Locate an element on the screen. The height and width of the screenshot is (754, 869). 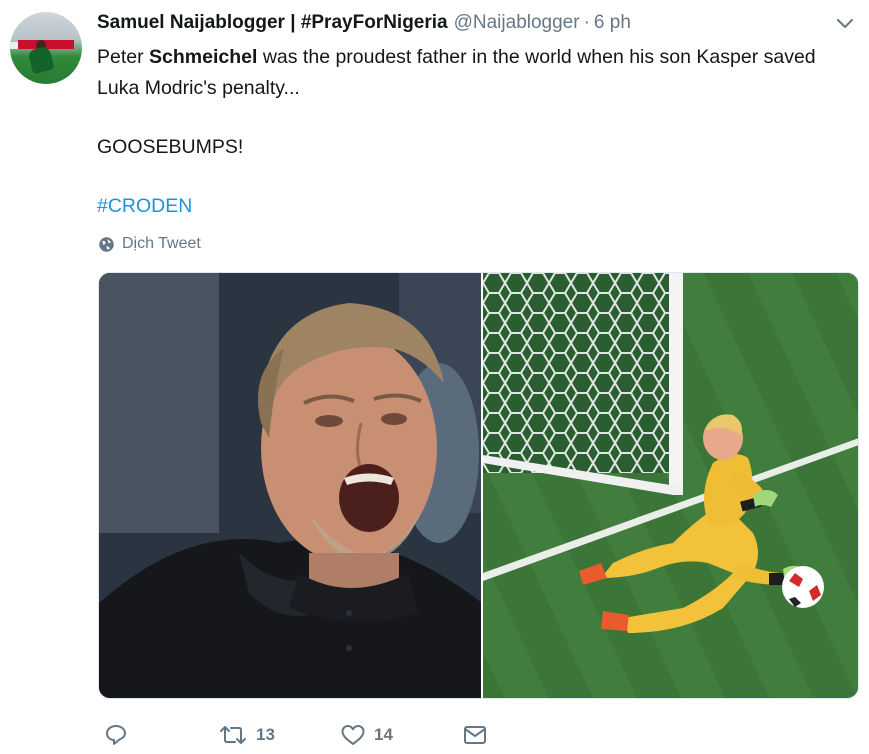
tweet-actions: 13 14 is located at coordinates (310, 735).